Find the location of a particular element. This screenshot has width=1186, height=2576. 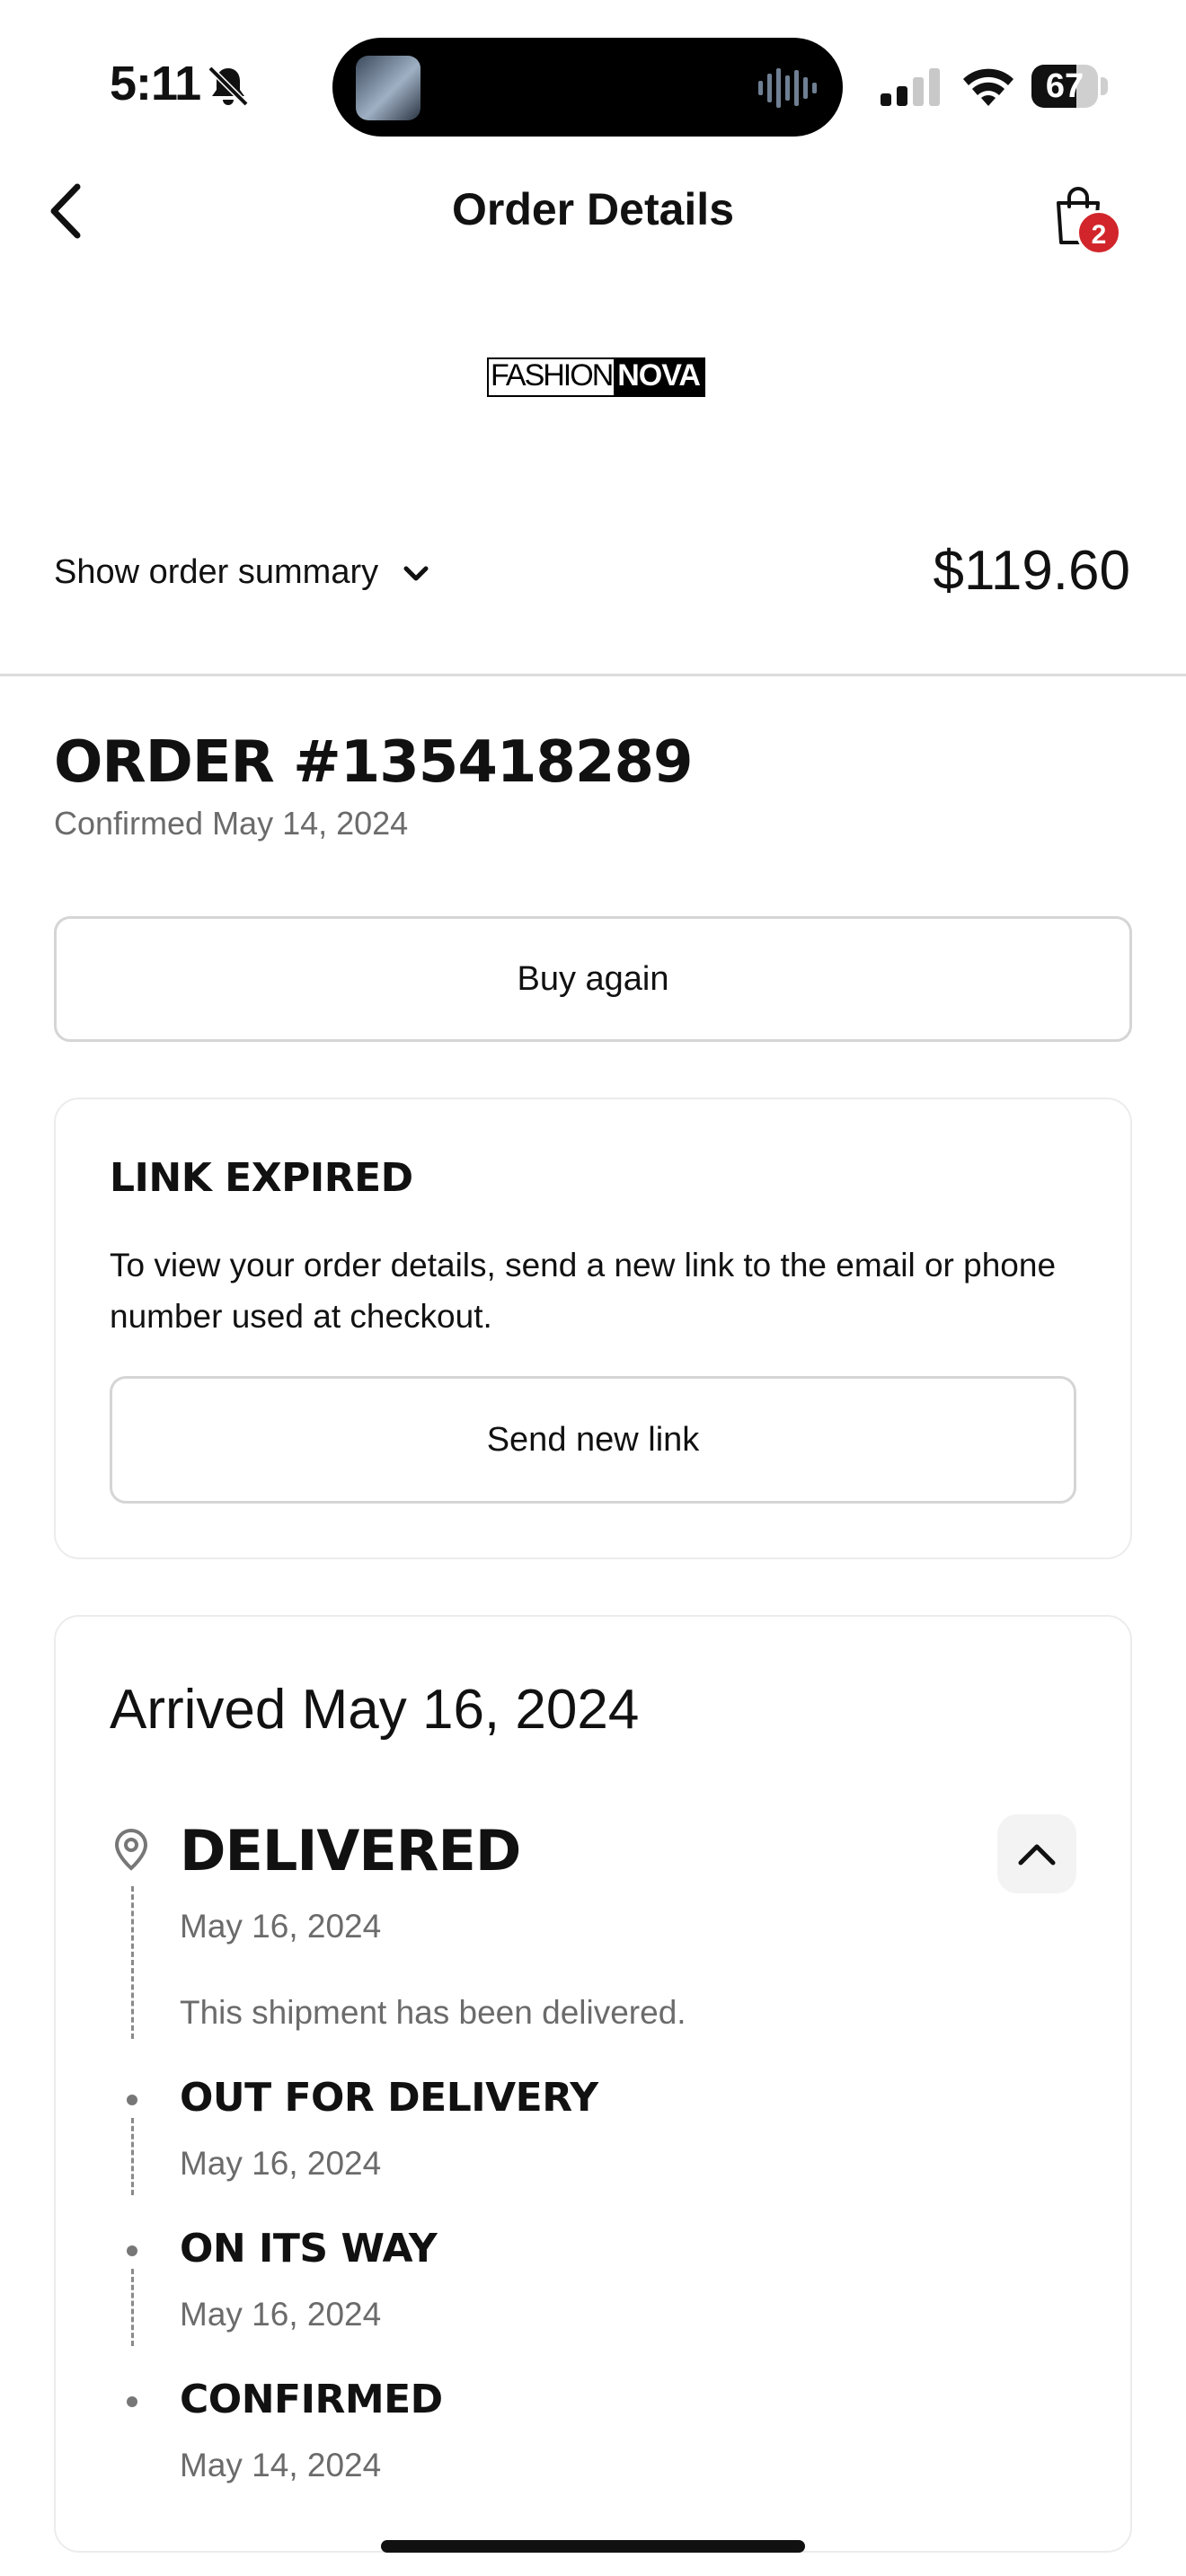

cart-count-badge: 2 is located at coordinates (1098, 233).